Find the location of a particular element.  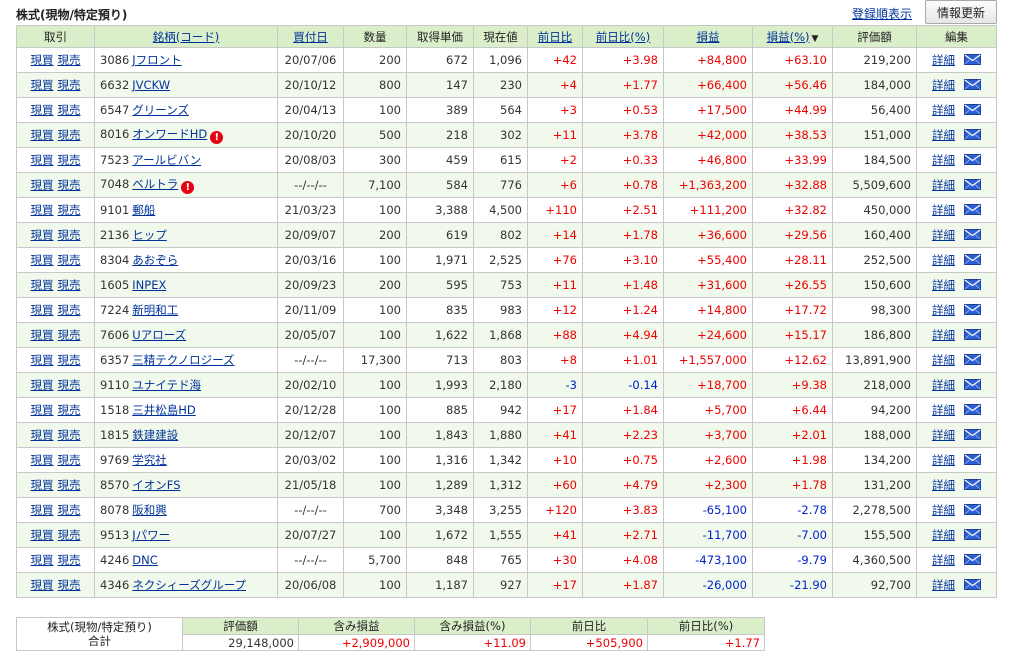

header-date: 買付日 is located at coordinates (310, 36).